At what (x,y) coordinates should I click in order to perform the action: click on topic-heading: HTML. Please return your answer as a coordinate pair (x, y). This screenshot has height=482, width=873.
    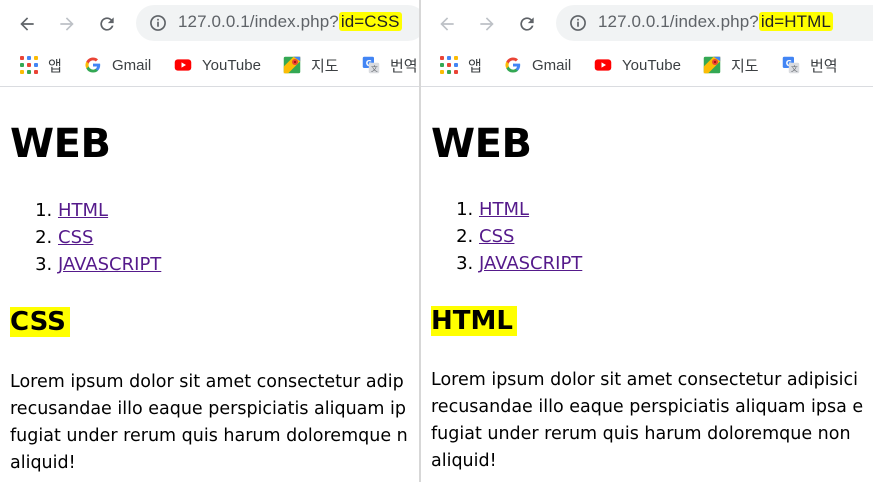
    Looking at the image, I should click on (474, 321).